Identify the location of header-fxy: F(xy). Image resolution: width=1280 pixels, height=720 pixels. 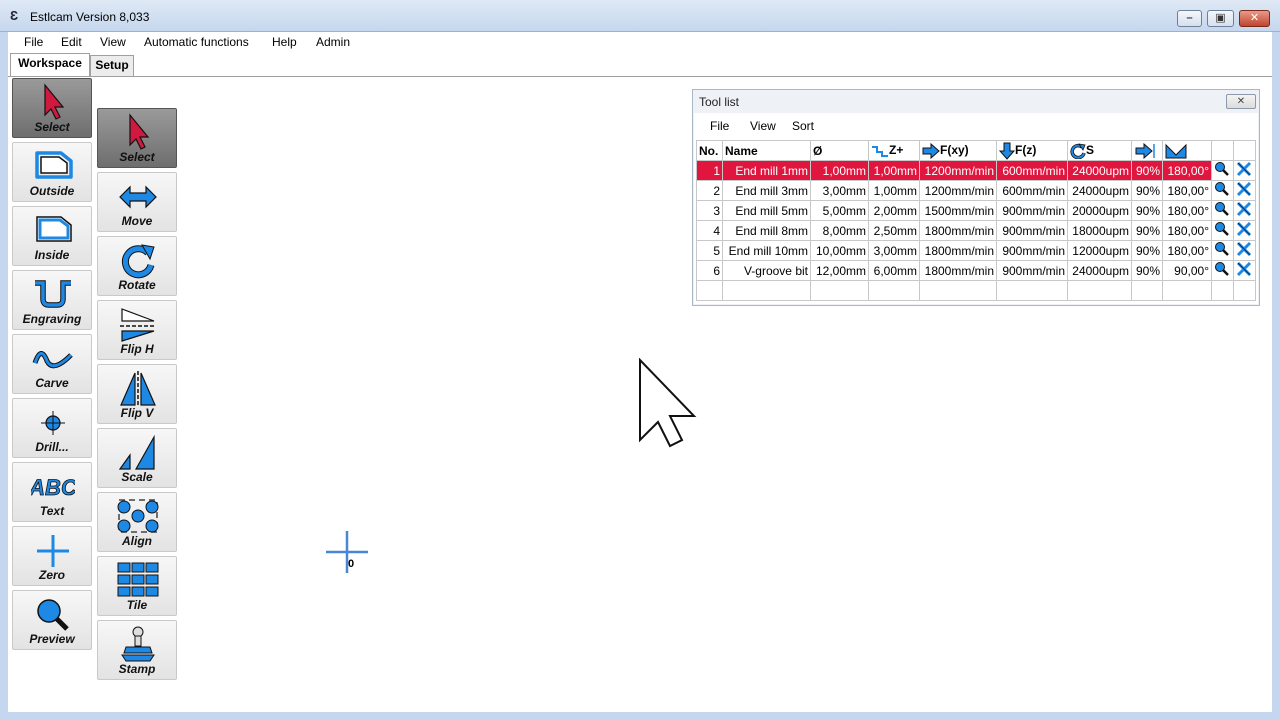
(958, 150).